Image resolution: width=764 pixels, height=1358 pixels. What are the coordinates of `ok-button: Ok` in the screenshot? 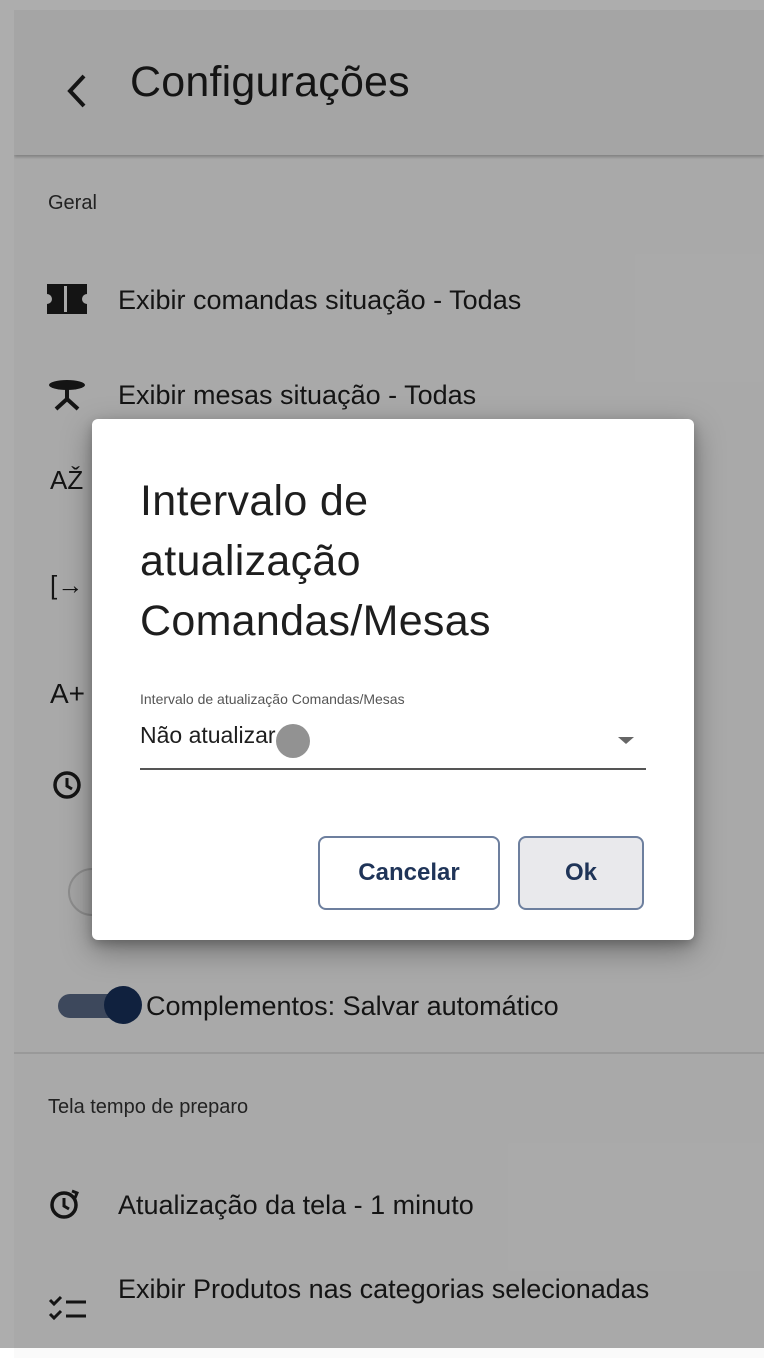 It's located at (581, 873).